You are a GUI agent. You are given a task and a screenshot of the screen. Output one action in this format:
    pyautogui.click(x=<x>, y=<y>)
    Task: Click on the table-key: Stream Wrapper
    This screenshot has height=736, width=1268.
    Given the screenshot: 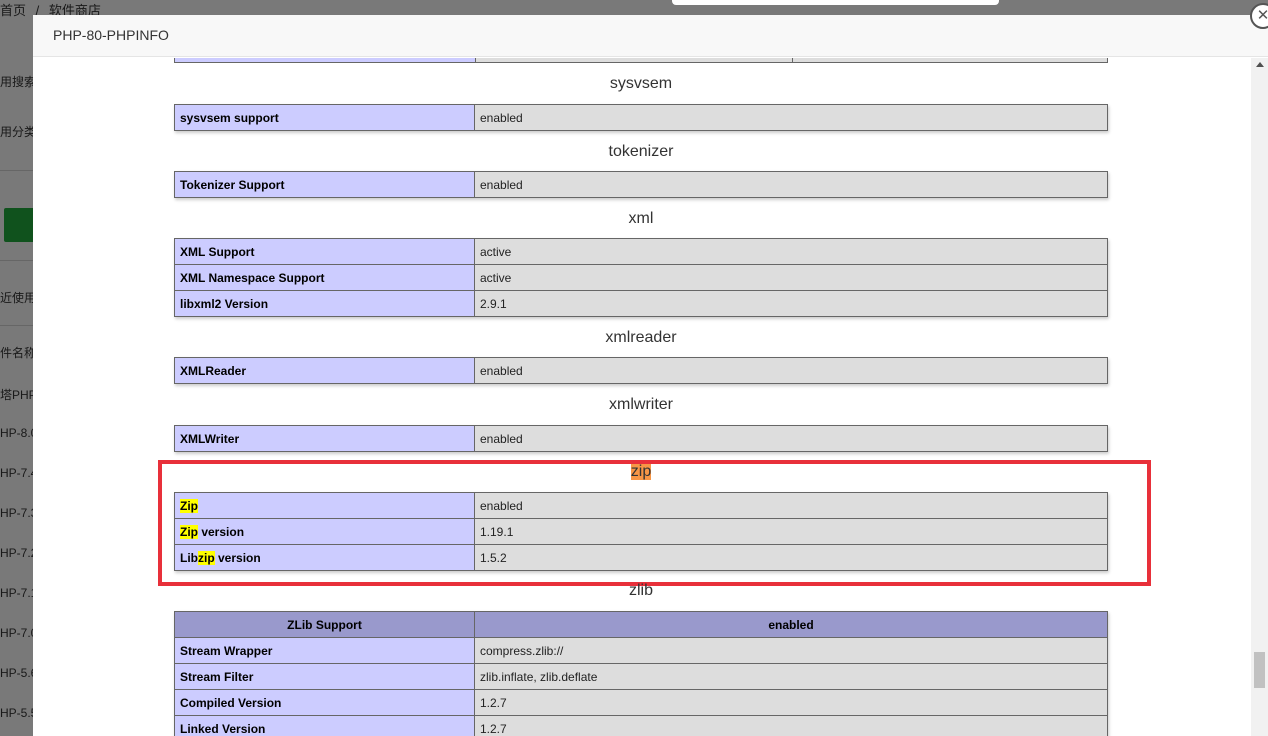 What is the action you would take?
    pyautogui.click(x=324, y=650)
    